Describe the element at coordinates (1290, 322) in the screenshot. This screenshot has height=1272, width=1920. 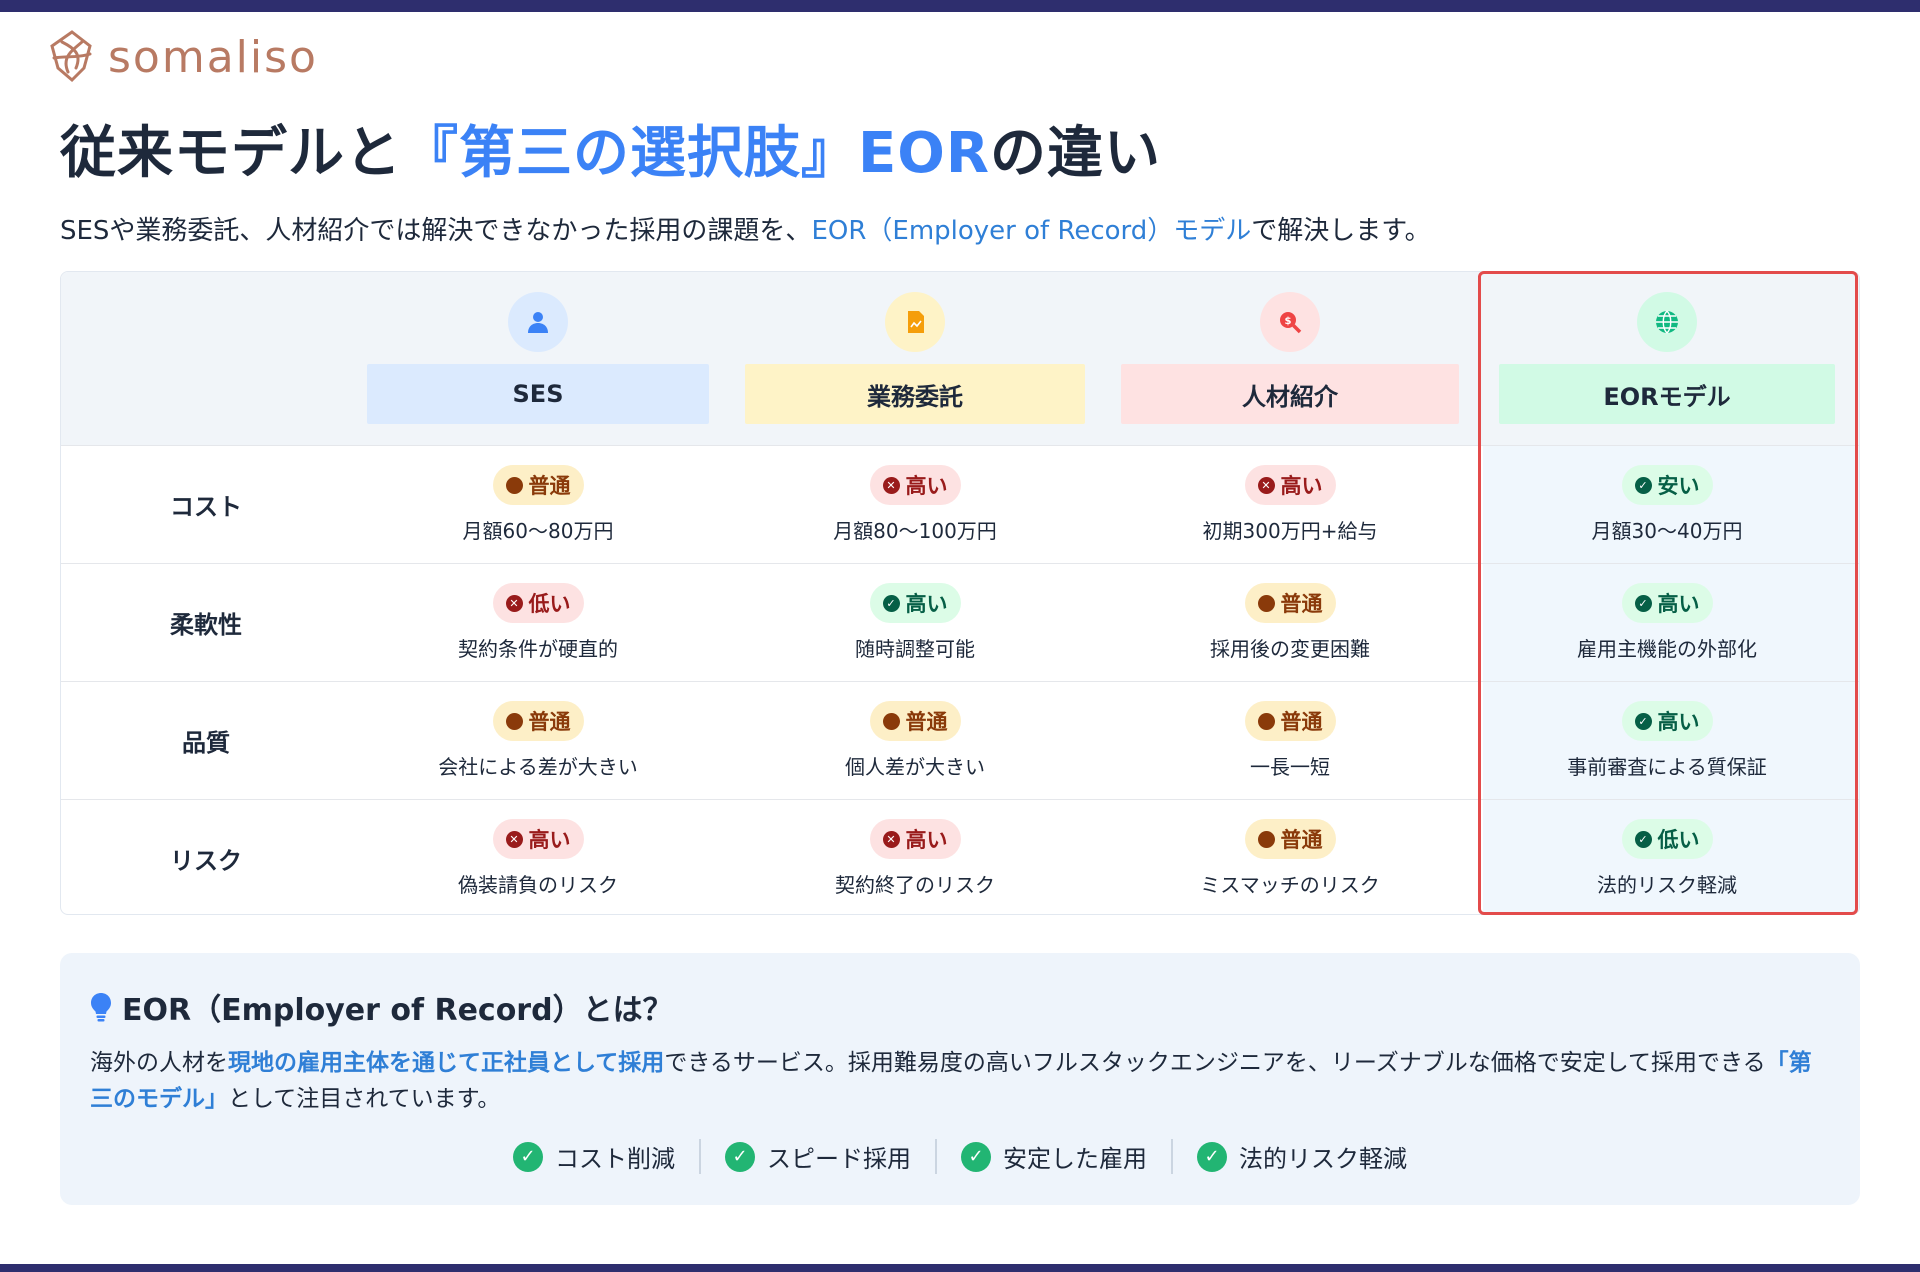
I see `search-dollar-icon-badge: $` at that location.